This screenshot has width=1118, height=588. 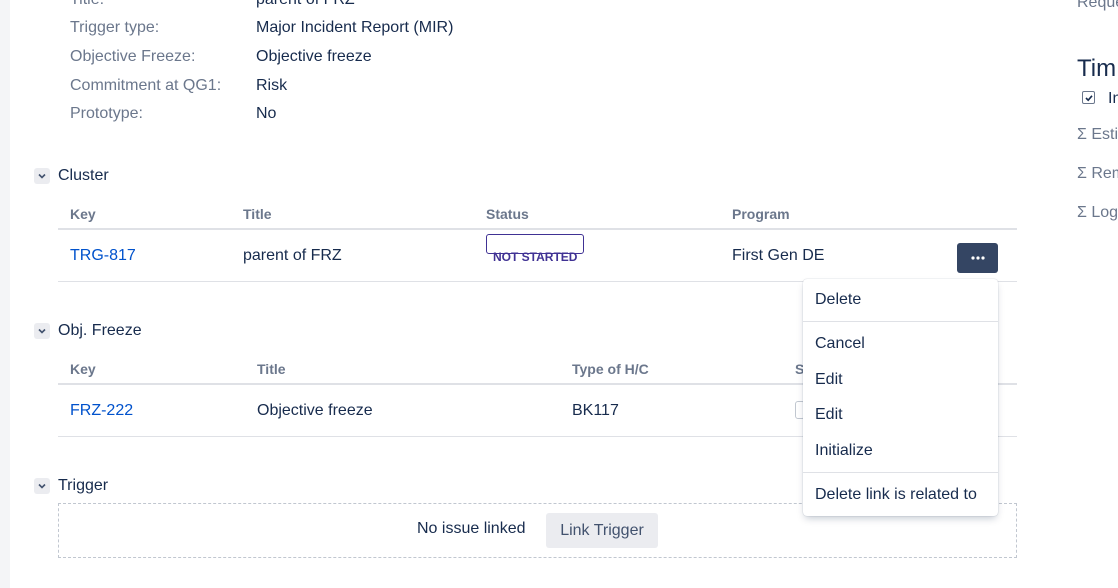 What do you see at coordinates (1097, 173) in the screenshot?
I see `remaining-label: Σ Rem` at bounding box center [1097, 173].